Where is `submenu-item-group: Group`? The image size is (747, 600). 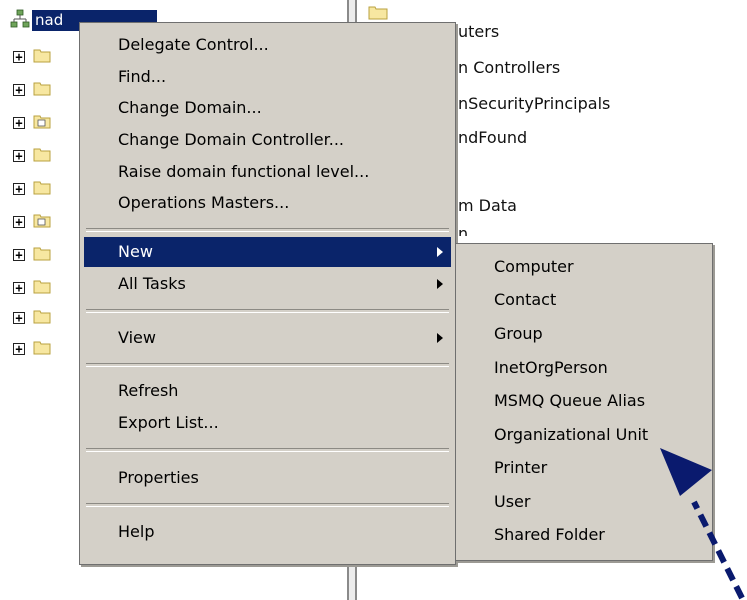 submenu-item-group: Group is located at coordinates (584, 334).